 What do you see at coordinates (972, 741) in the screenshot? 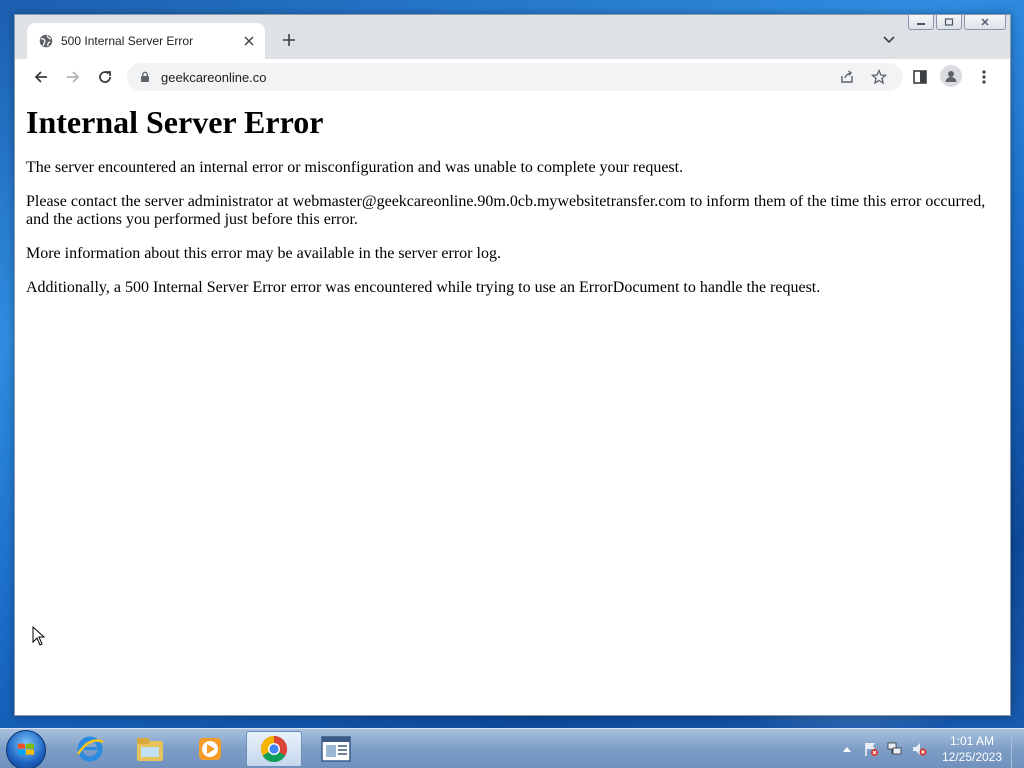
I see `clock-time: 1:01 AM` at bounding box center [972, 741].